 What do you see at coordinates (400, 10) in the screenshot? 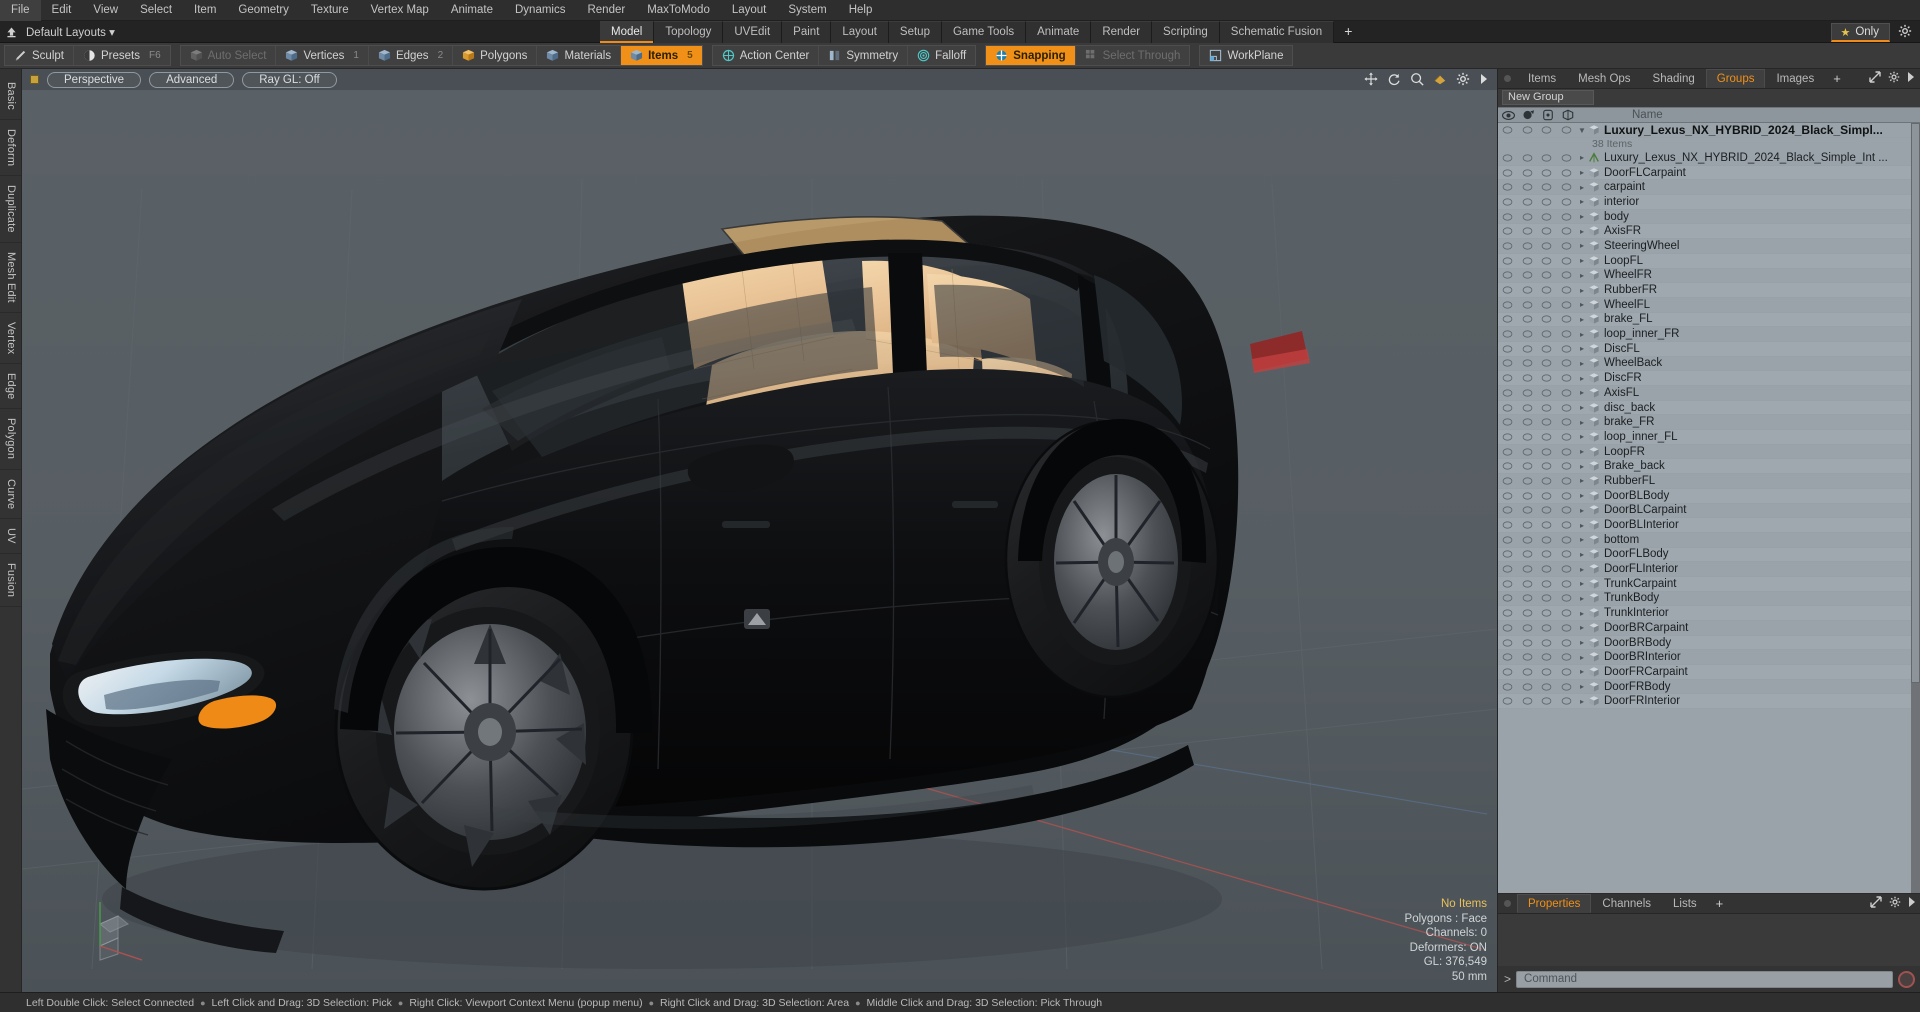
I see `menu-item-vertex-map: Vertex Map` at bounding box center [400, 10].